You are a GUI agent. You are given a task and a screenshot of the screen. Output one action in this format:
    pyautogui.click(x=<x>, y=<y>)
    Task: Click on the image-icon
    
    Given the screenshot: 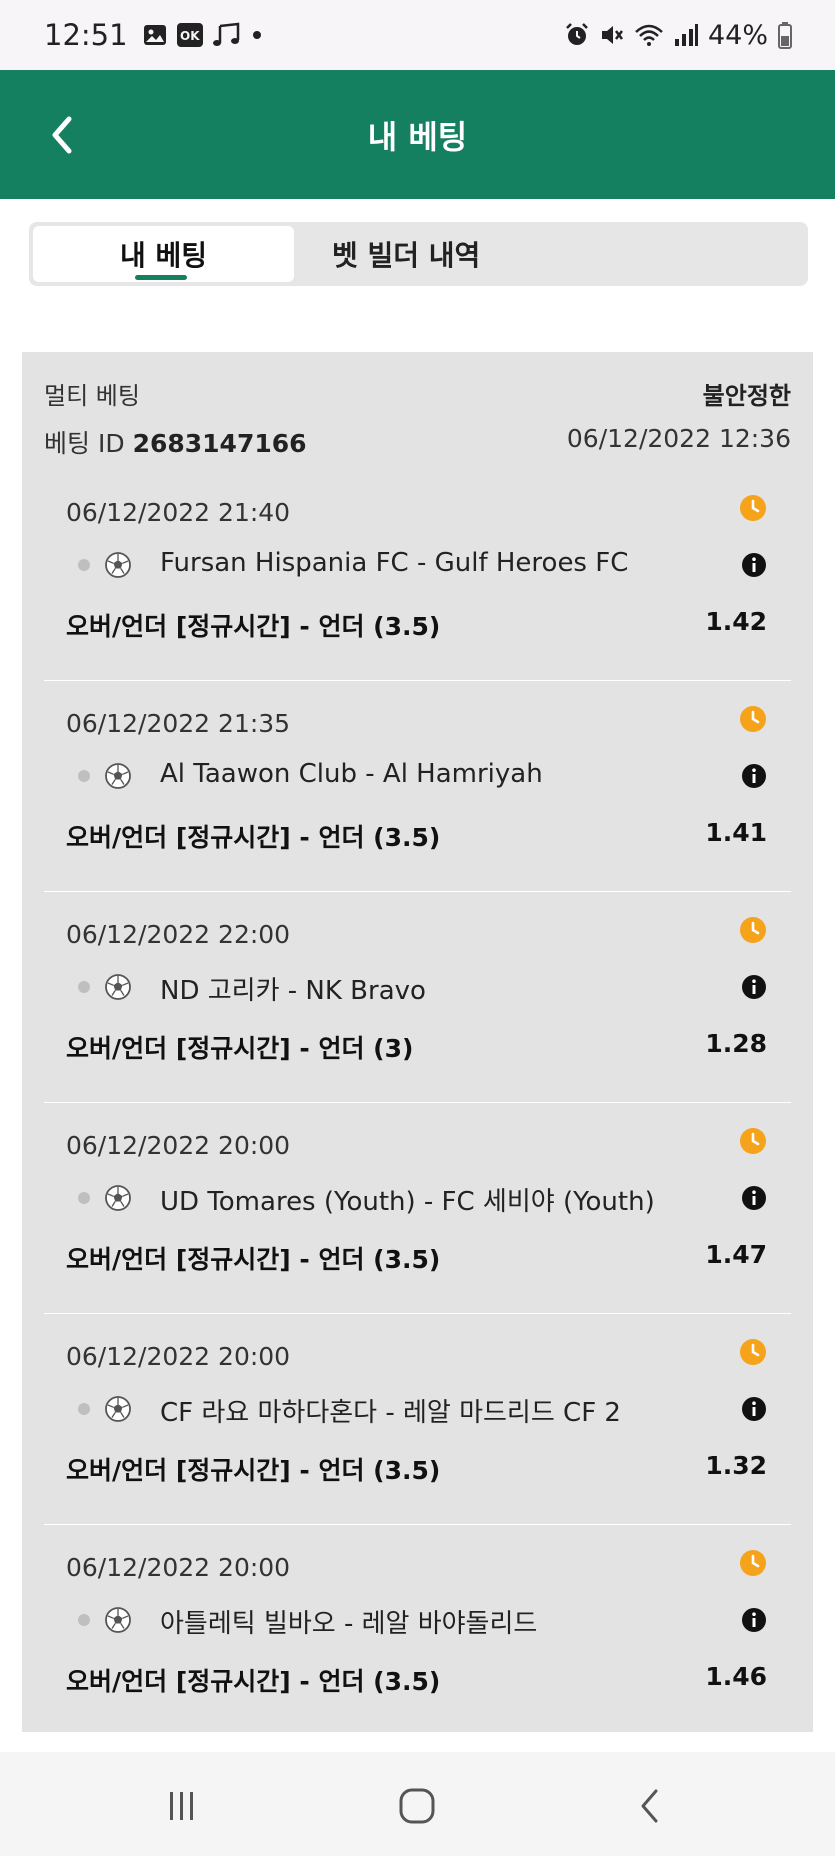 What is the action you would take?
    pyautogui.click(x=155, y=35)
    